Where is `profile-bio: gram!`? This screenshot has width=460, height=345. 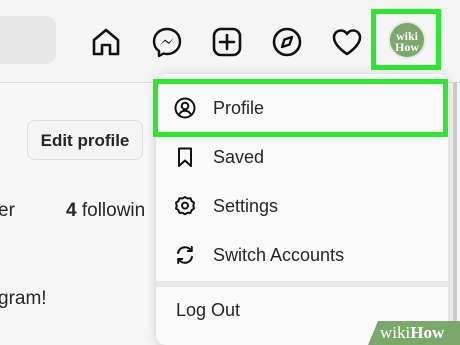 profile-bio: gram! is located at coordinates (23, 298).